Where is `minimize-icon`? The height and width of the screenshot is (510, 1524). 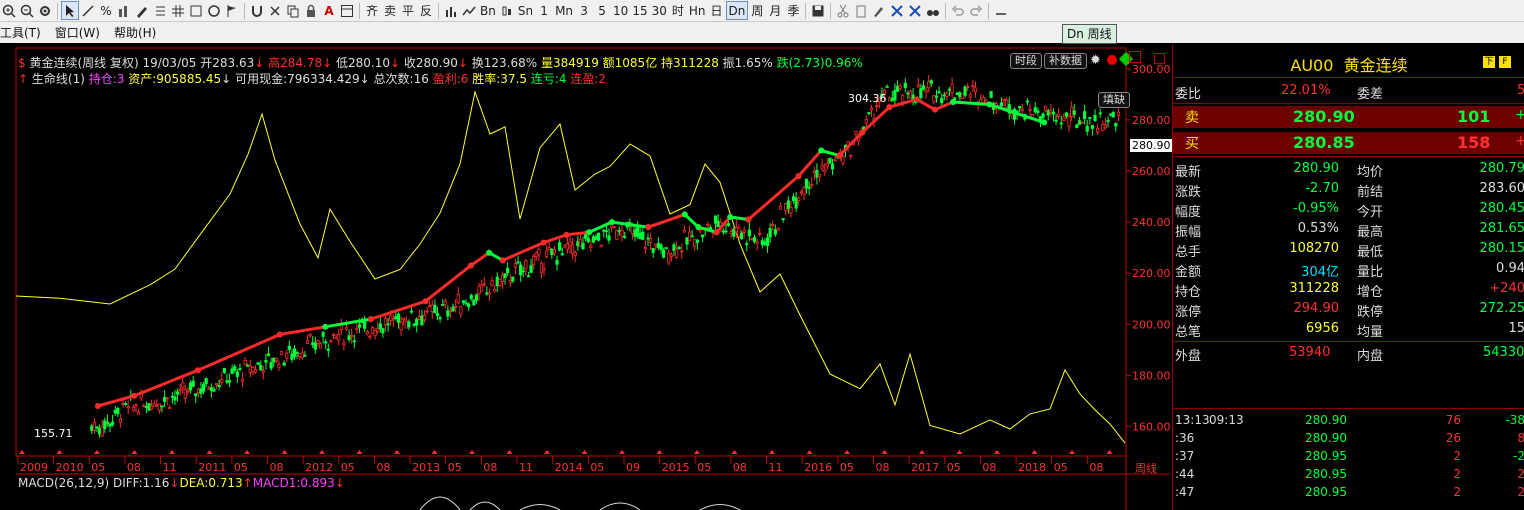 minimize-icon is located at coordinates (1001, 10).